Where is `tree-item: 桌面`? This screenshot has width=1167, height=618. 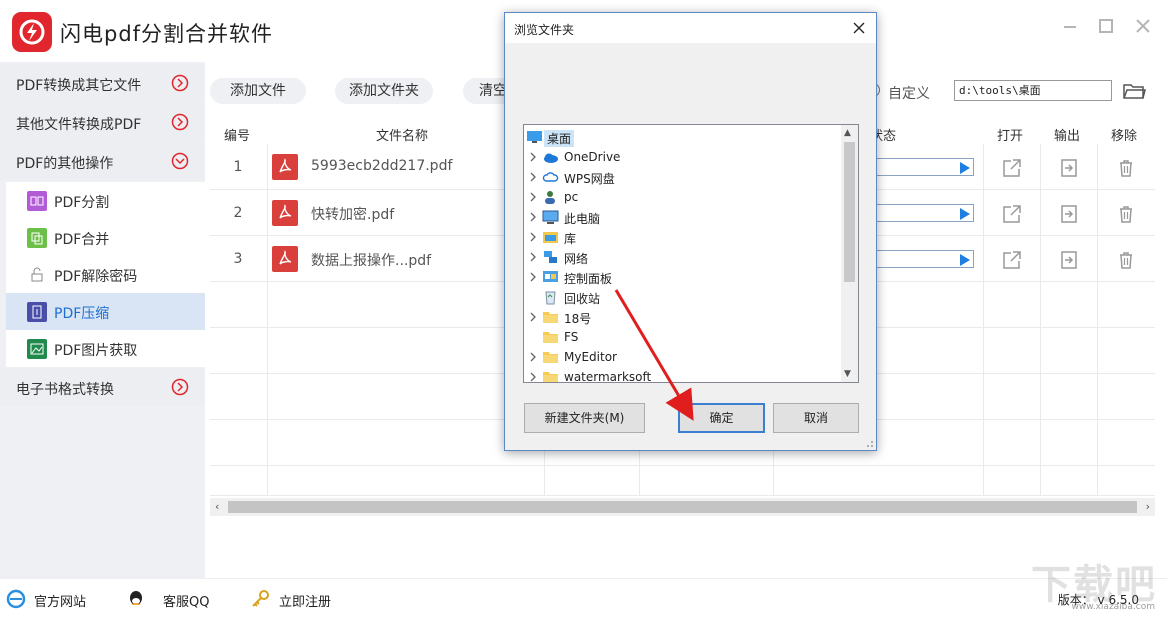
tree-item: 桌面 is located at coordinates (683, 137).